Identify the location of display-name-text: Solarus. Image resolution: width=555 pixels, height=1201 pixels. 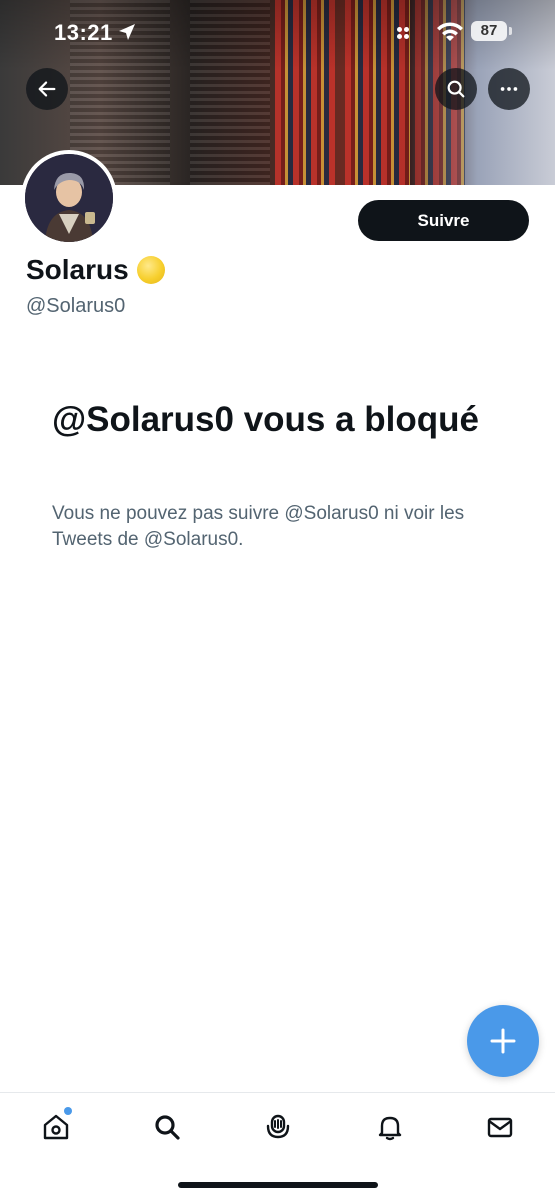
(77, 269).